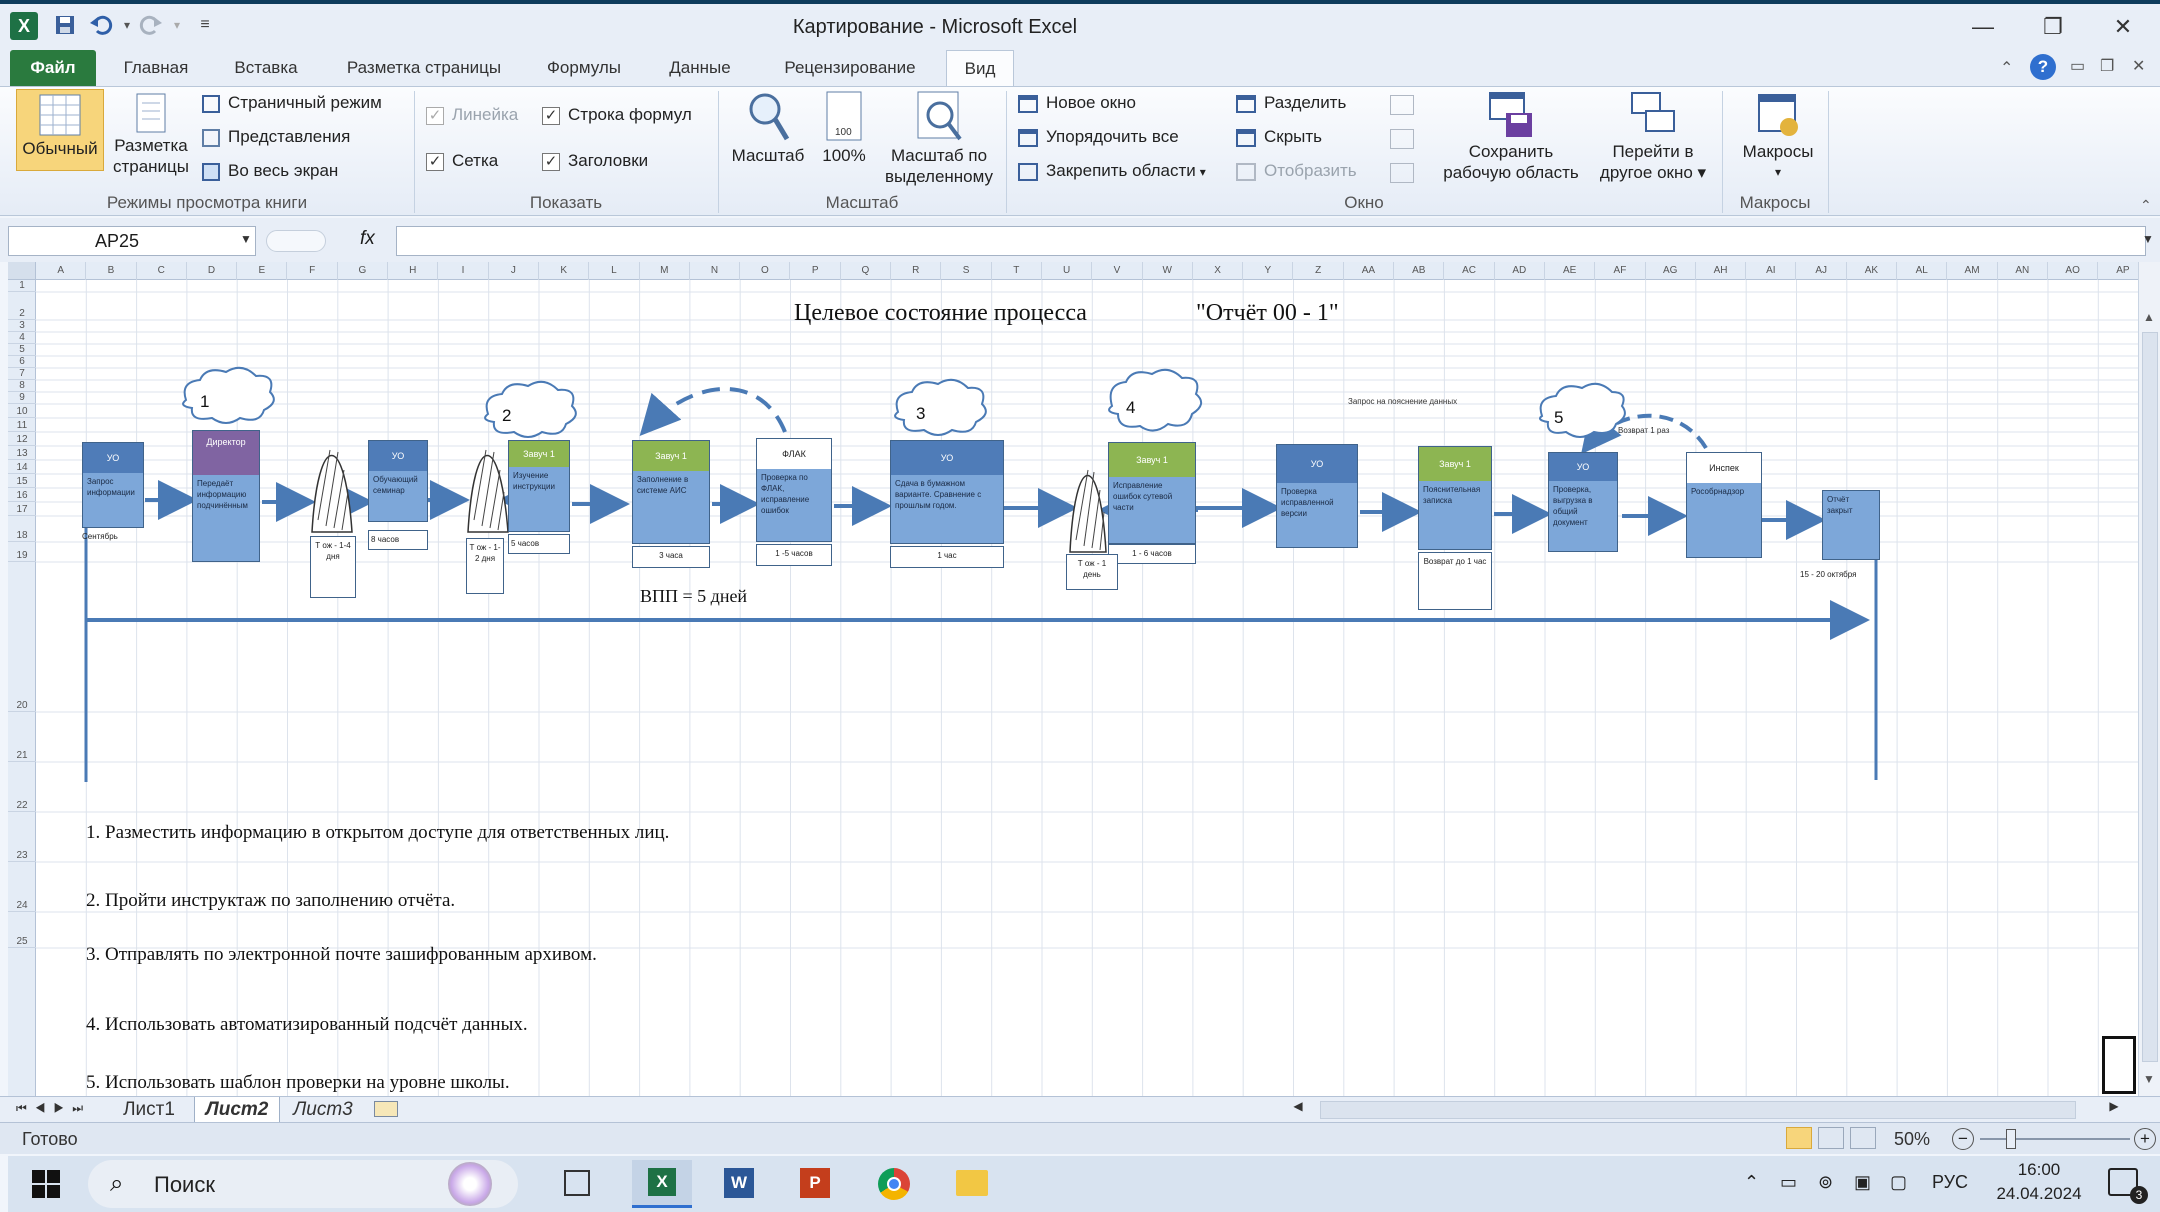 This screenshot has height=1212, width=2160. What do you see at coordinates (1168, 271) in the screenshot?
I see `column-header: W` at bounding box center [1168, 271].